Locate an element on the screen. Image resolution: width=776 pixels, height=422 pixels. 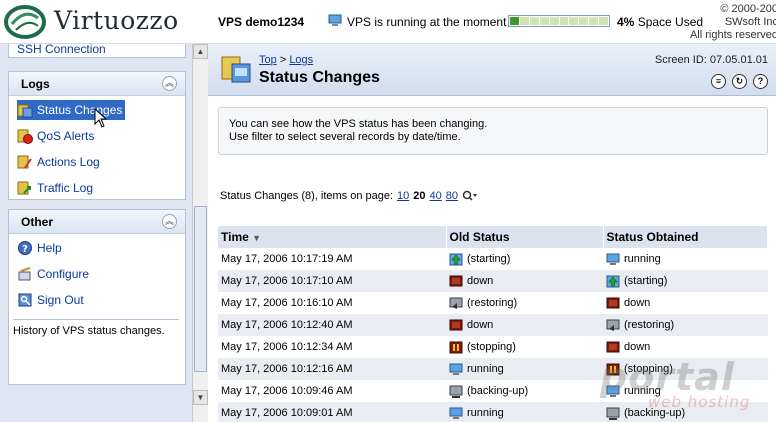
status-changes-icon is located at coordinates (25, 111).